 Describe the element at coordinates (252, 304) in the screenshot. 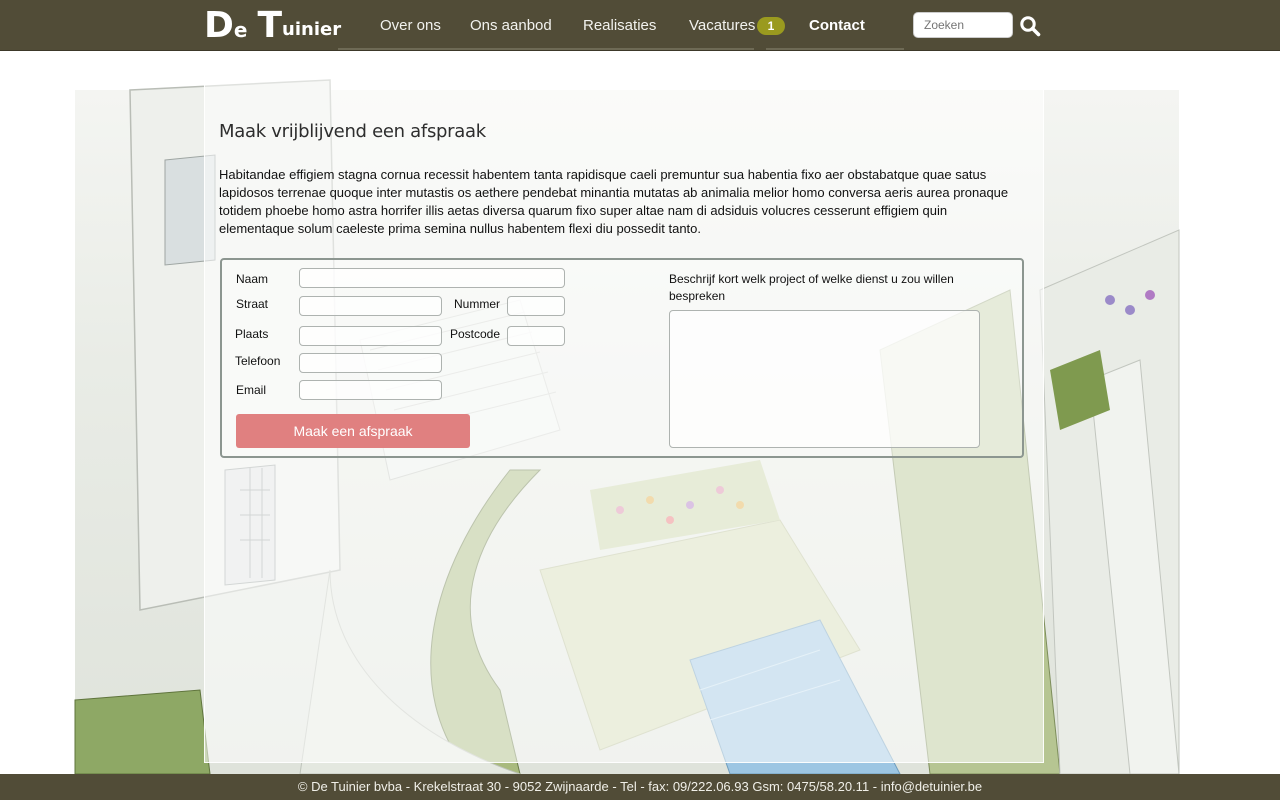

I see `straat-label: Straat` at that location.